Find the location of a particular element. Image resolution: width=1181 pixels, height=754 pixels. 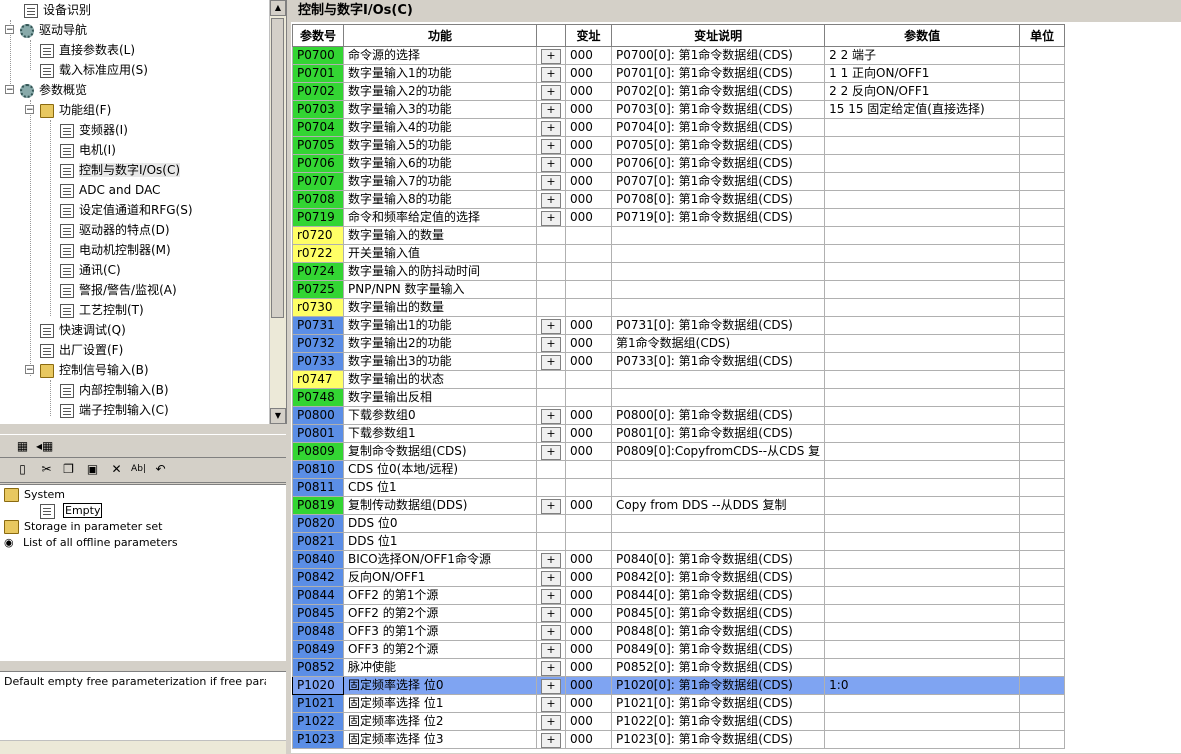

tree-vertical-scrollbar: ▲ ▼ is located at coordinates (277, 212).